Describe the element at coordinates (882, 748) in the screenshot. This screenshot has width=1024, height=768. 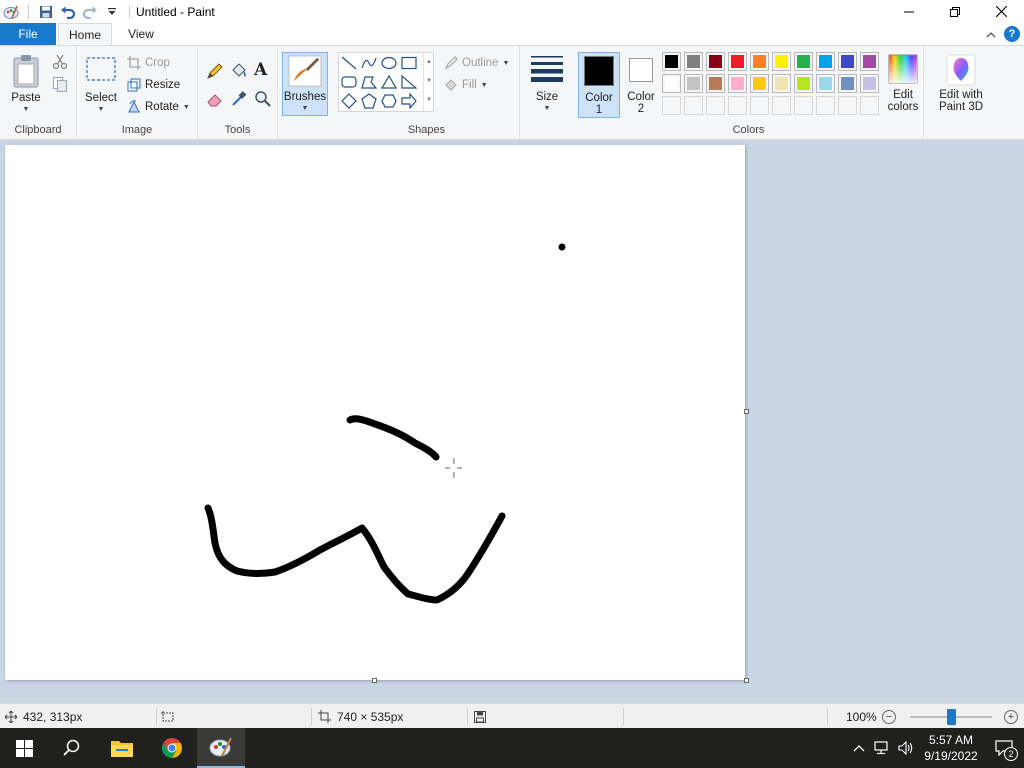
I see `network-icon` at that location.